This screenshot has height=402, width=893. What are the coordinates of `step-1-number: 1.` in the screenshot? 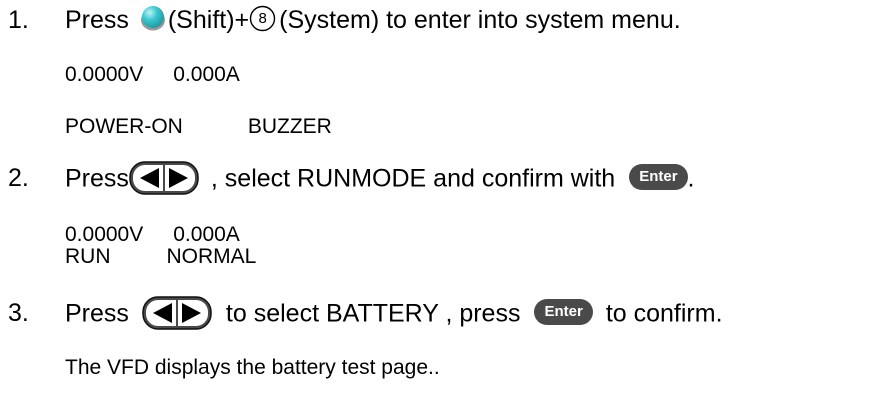 It's located at (18, 20).